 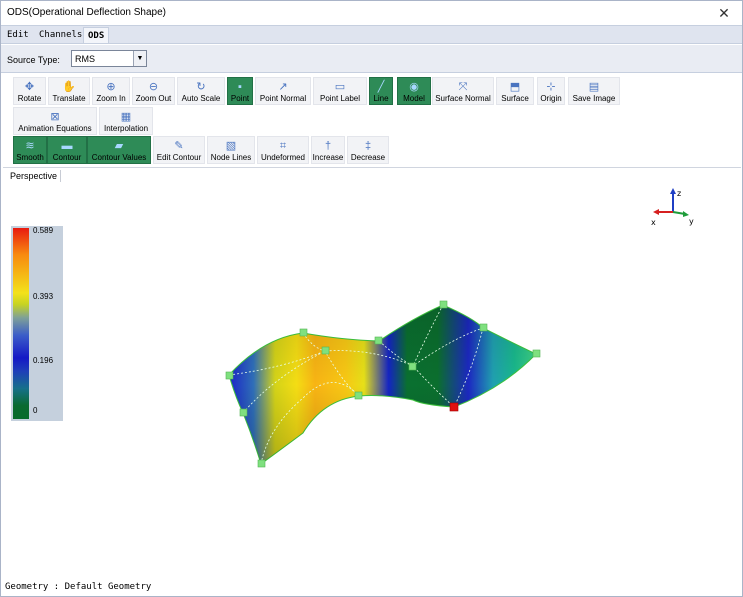 What do you see at coordinates (119, 146) in the screenshot?
I see `contour-values-icon: ▰` at bounding box center [119, 146].